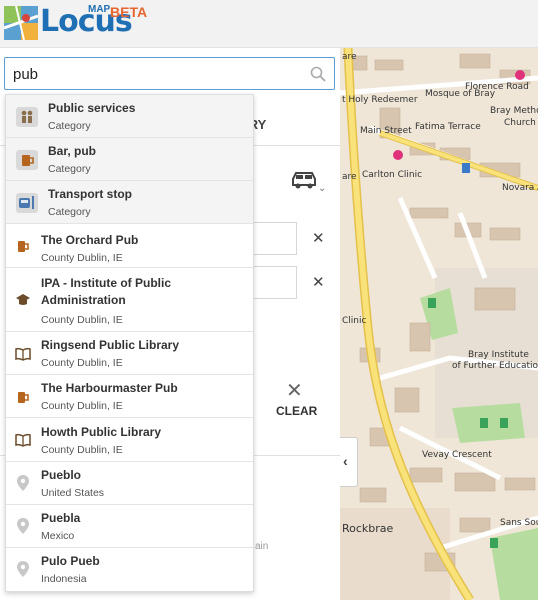  I want to click on suggestion-title: The Harbourmaster Pub, so click(109, 388).